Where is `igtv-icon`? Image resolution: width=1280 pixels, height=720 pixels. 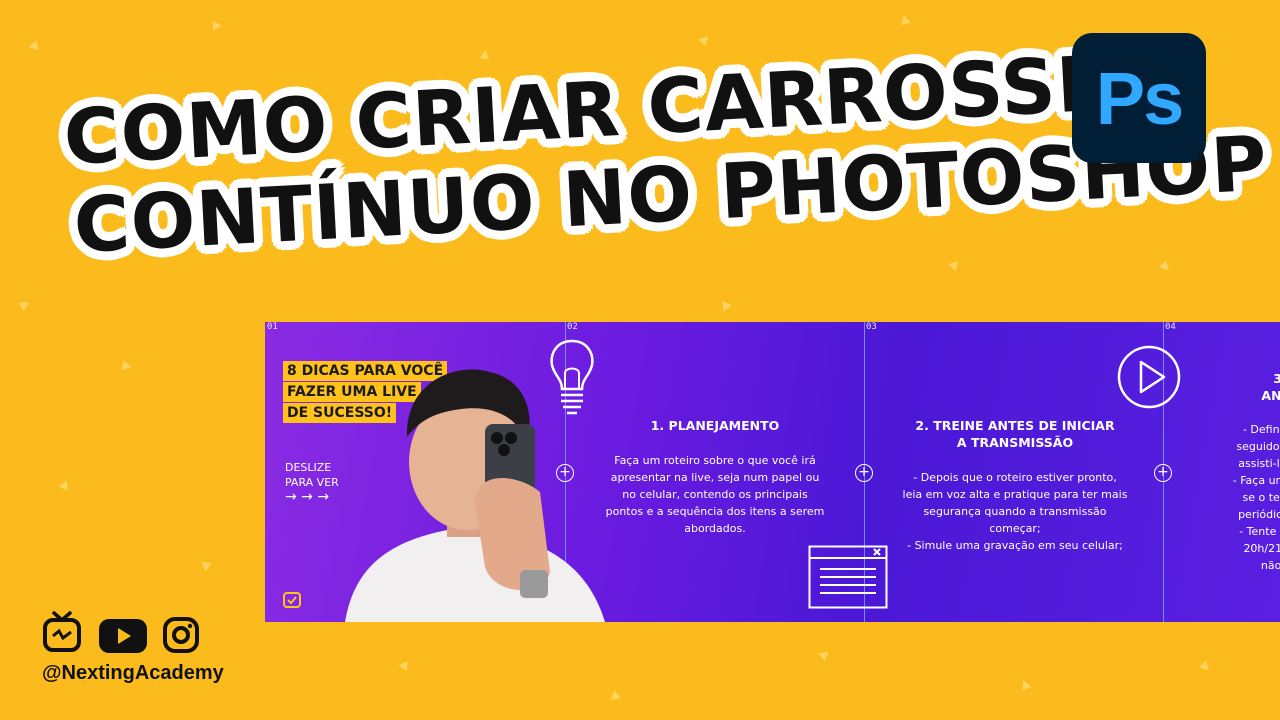
igtv-icon is located at coordinates (62, 632).